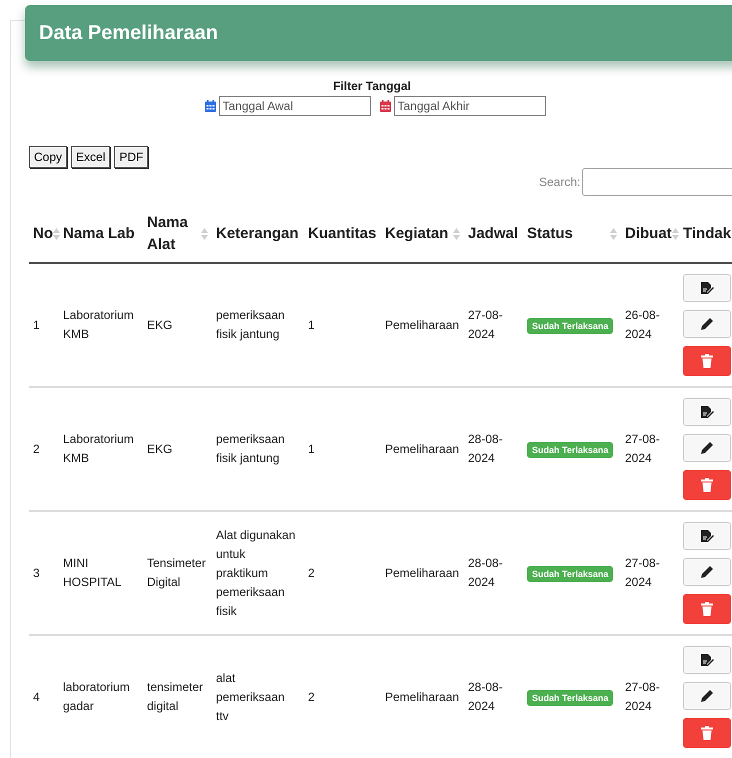 The height and width of the screenshot is (758, 732). I want to click on column-header: Tindak, so click(707, 234).